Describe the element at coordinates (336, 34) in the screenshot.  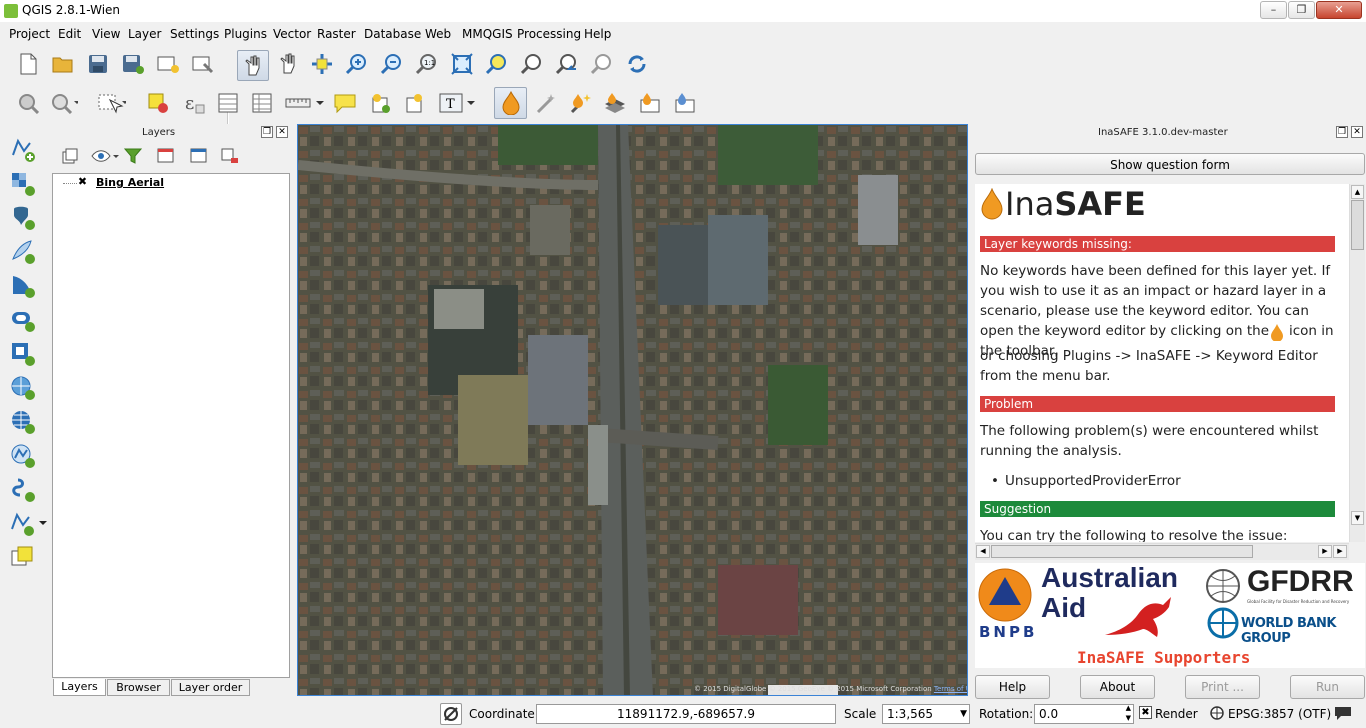
I see `menu-raster: Raster` at that location.